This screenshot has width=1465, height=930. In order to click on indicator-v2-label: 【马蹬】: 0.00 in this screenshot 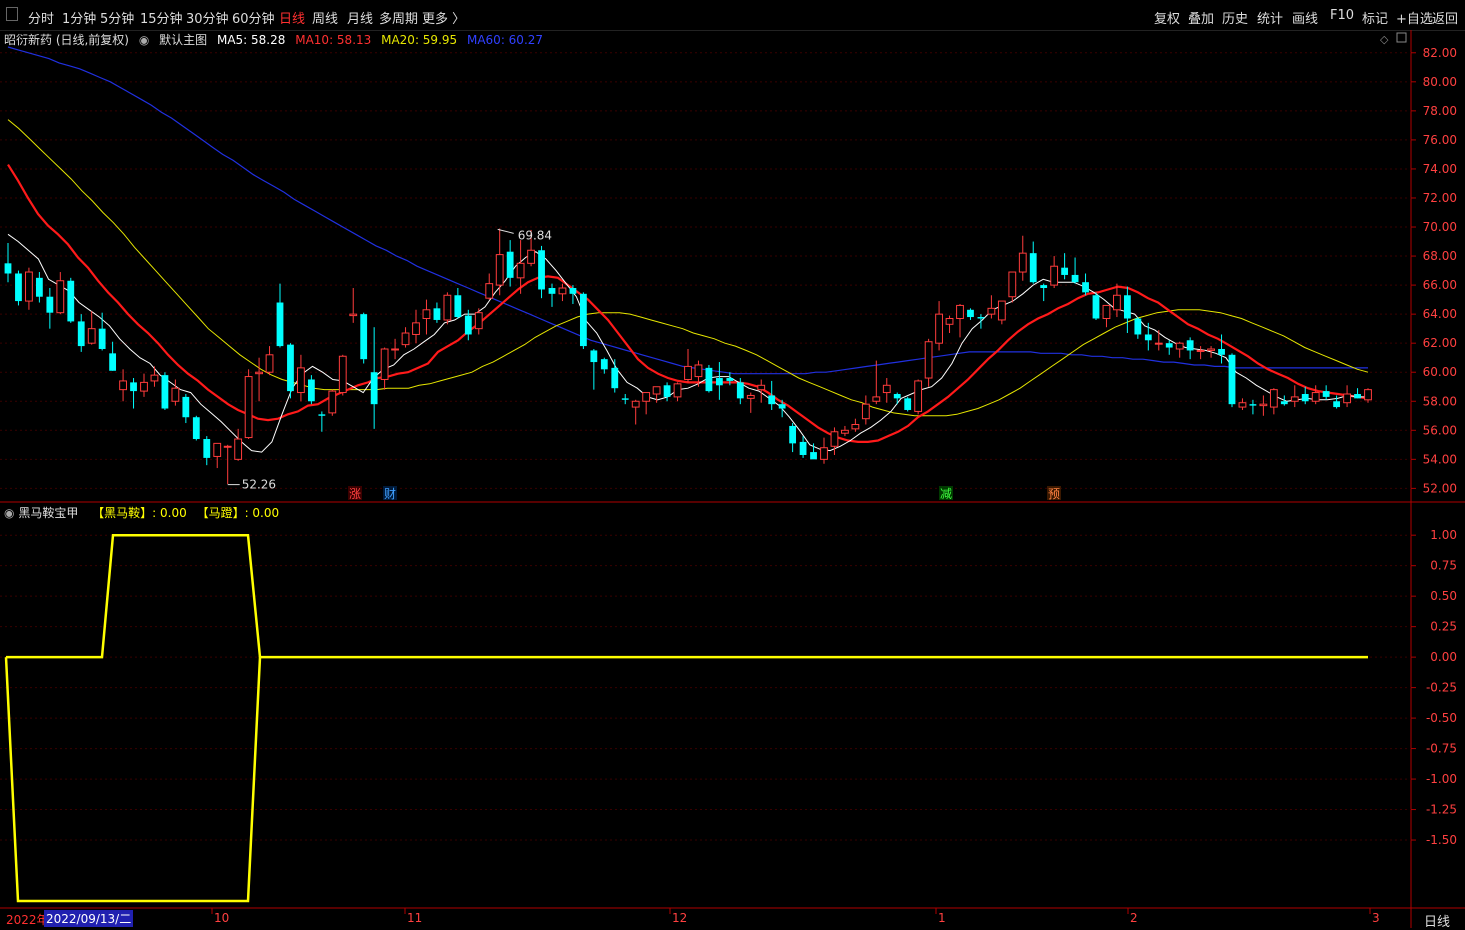, I will do `click(238, 513)`.